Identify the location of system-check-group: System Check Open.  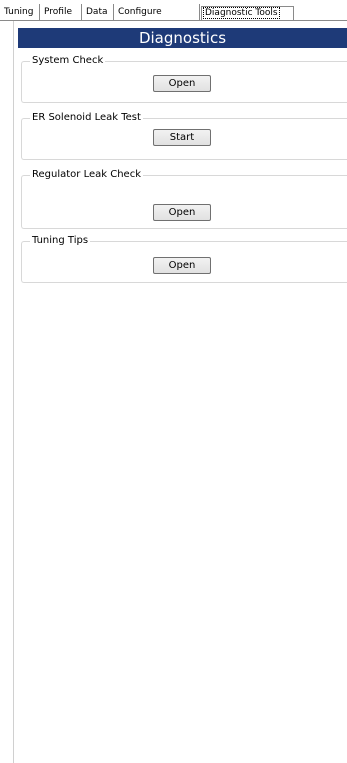
(184, 78).